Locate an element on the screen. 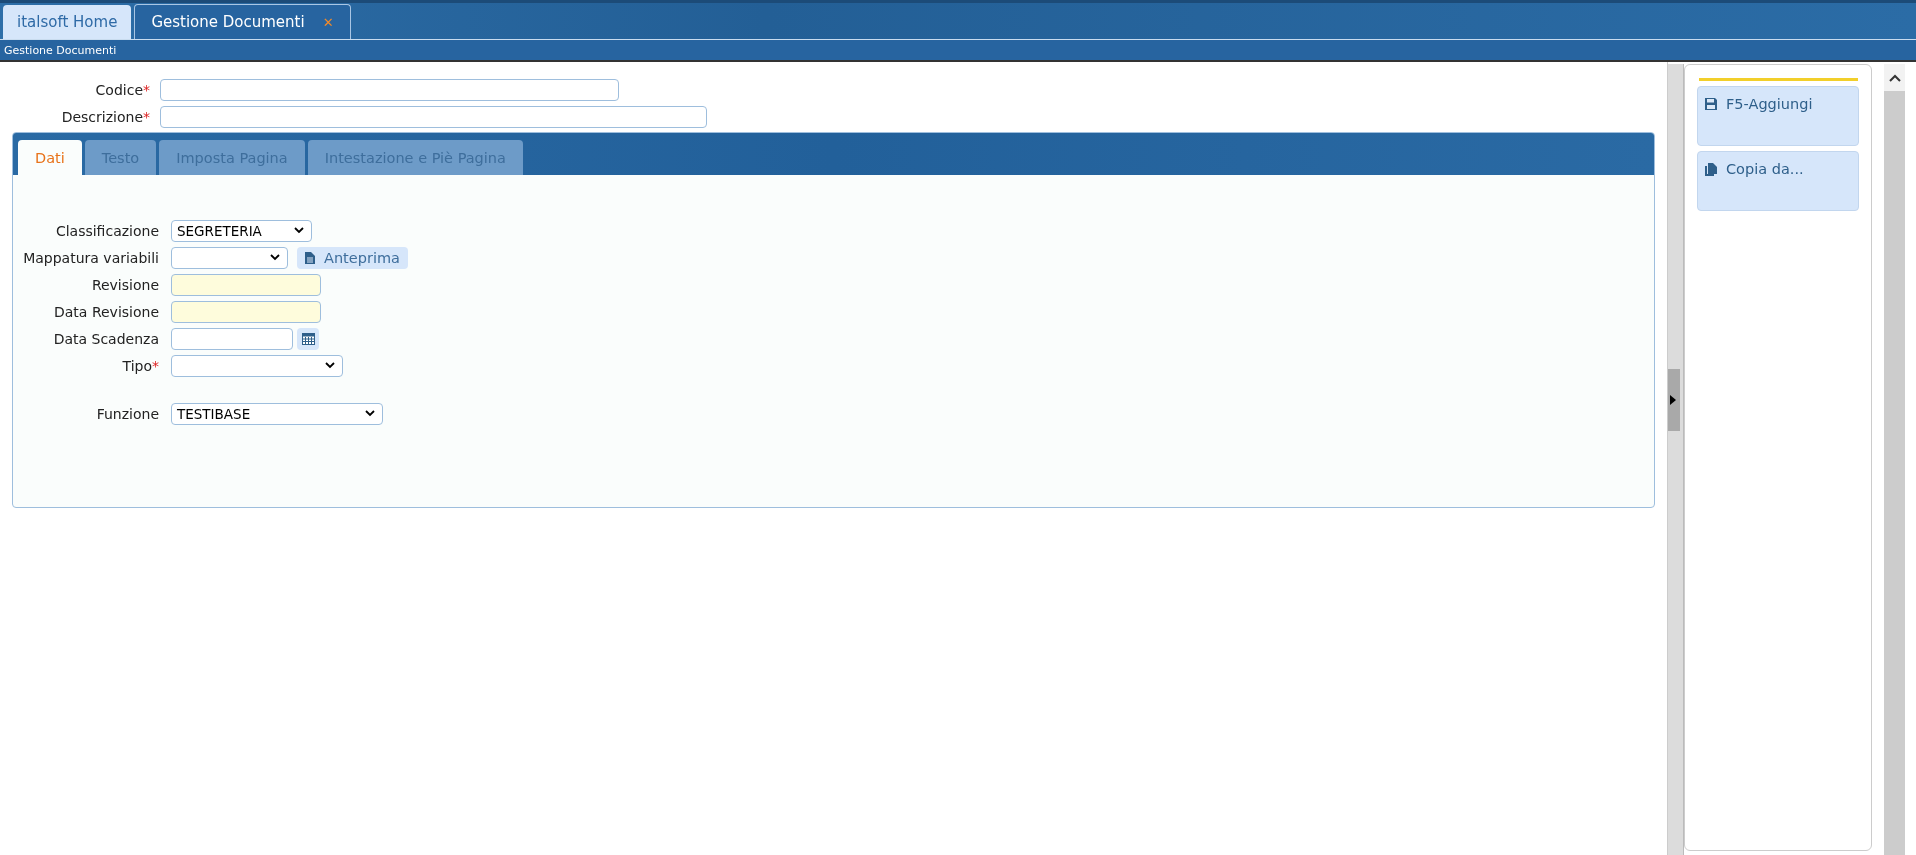 The image size is (1916, 855). field-label: Mappatura variabili is located at coordinates (91, 257).